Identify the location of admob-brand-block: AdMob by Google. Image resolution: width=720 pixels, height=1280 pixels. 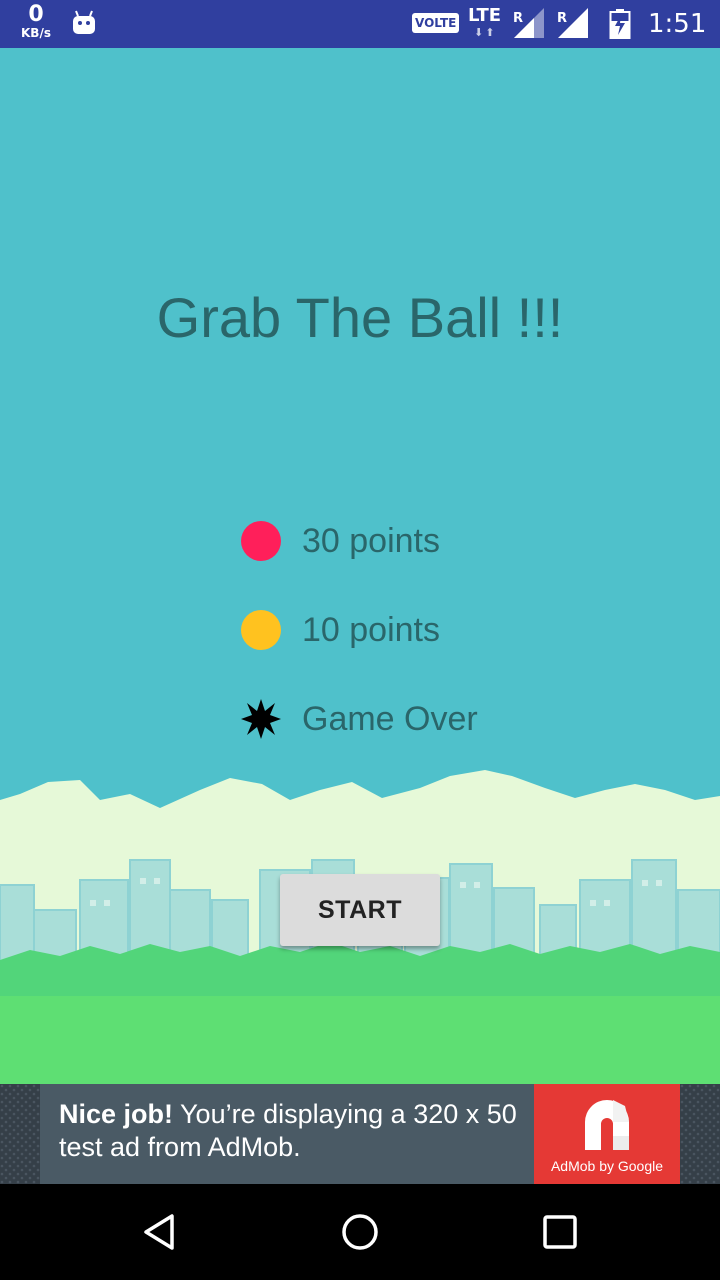
(607, 1134).